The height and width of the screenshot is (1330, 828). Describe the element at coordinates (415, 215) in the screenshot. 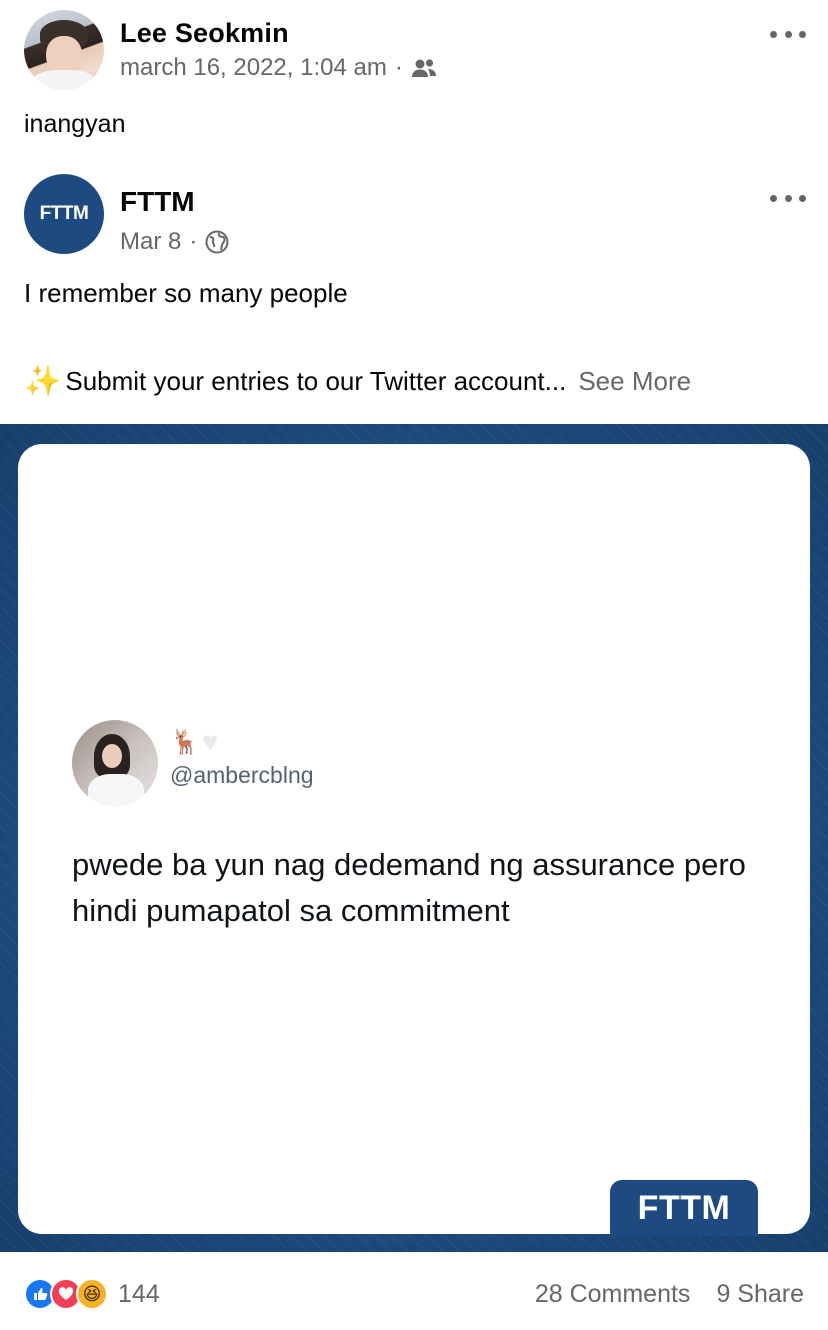

I see `shared-post-header: FTTM FTTM Mar 8 ·` at that location.